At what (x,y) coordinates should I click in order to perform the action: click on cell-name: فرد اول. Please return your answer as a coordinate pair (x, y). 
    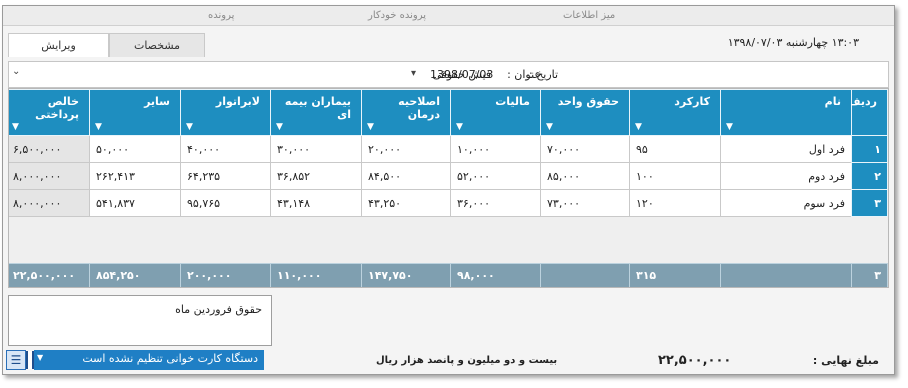
    Looking at the image, I should click on (786, 149).